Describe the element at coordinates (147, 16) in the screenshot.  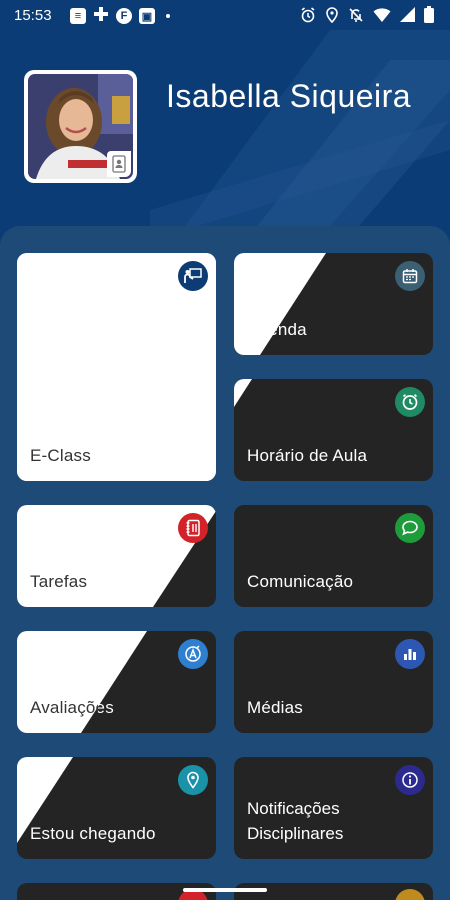
I see `app-icon: ▣` at that location.